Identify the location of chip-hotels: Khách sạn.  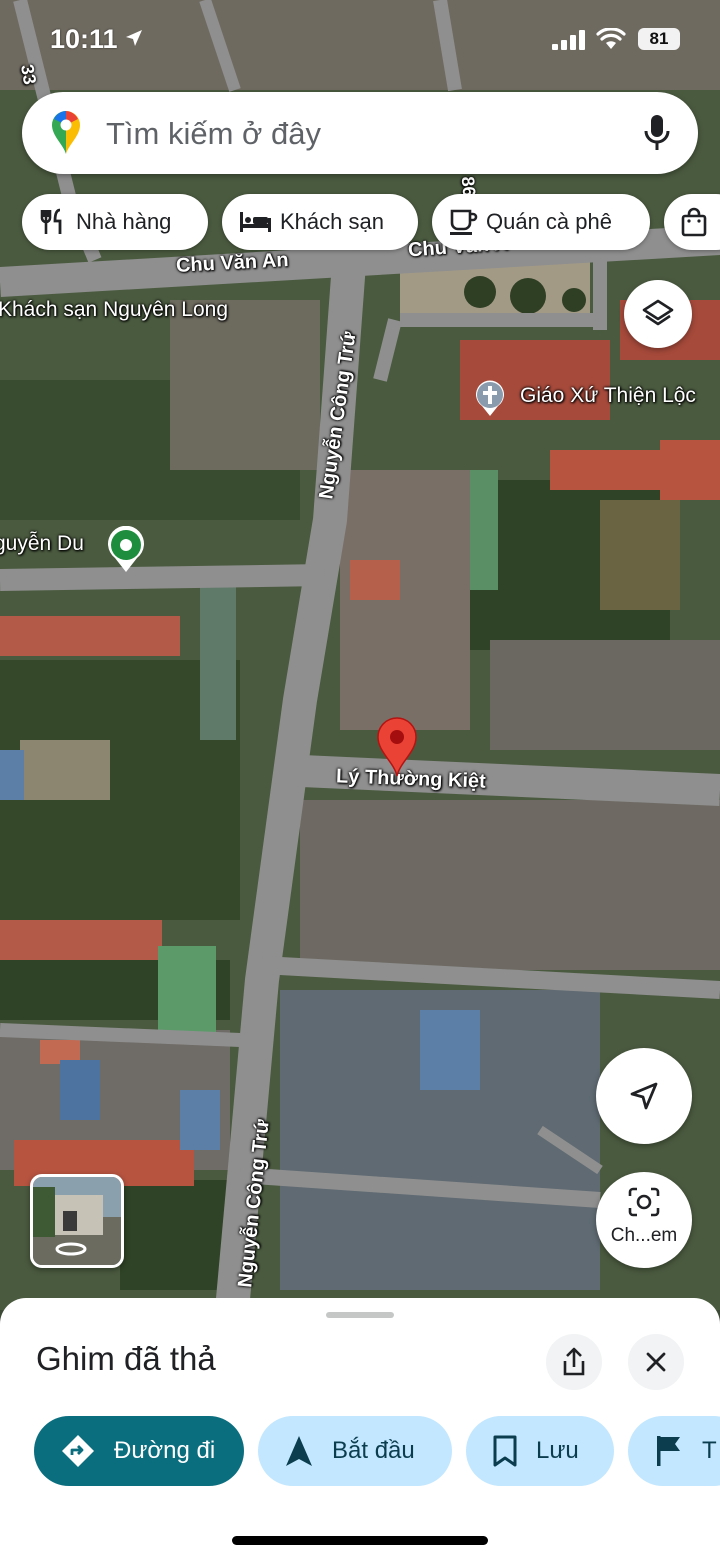
(320, 222).